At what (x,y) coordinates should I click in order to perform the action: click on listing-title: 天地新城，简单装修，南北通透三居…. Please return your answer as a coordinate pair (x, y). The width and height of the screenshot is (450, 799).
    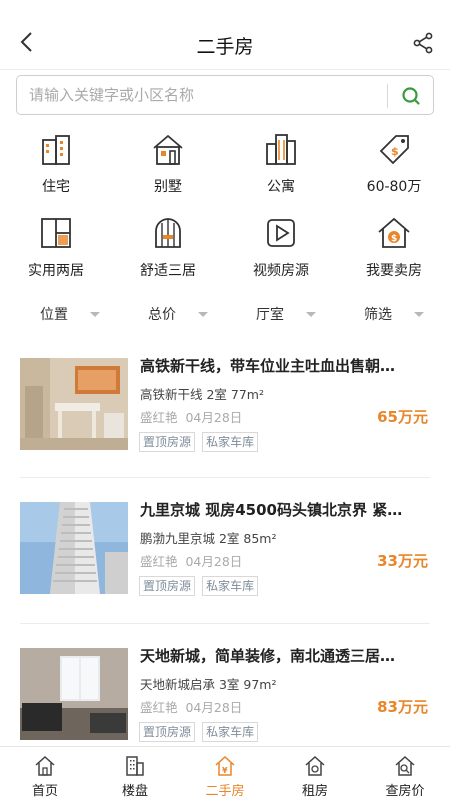
    Looking at the image, I should click on (268, 656).